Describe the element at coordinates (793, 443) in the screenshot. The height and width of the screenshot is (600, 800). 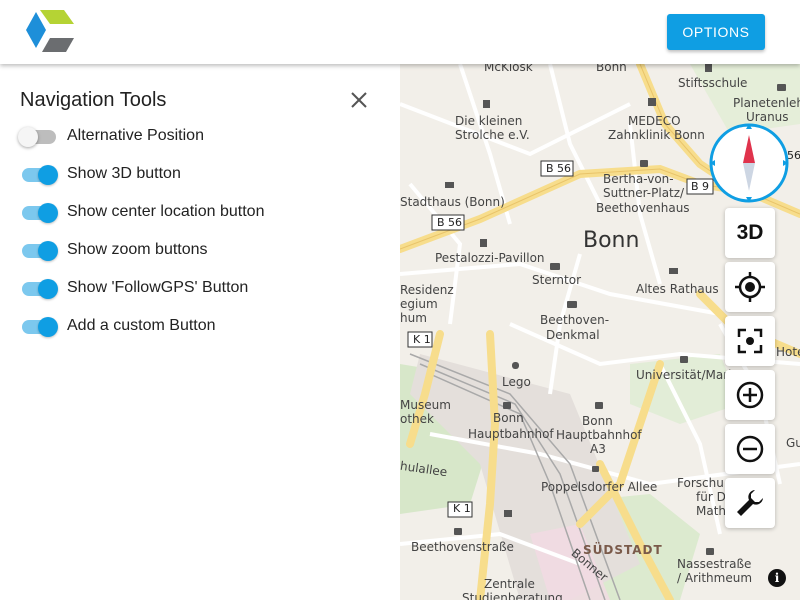
I see `map-label: Gu` at that location.